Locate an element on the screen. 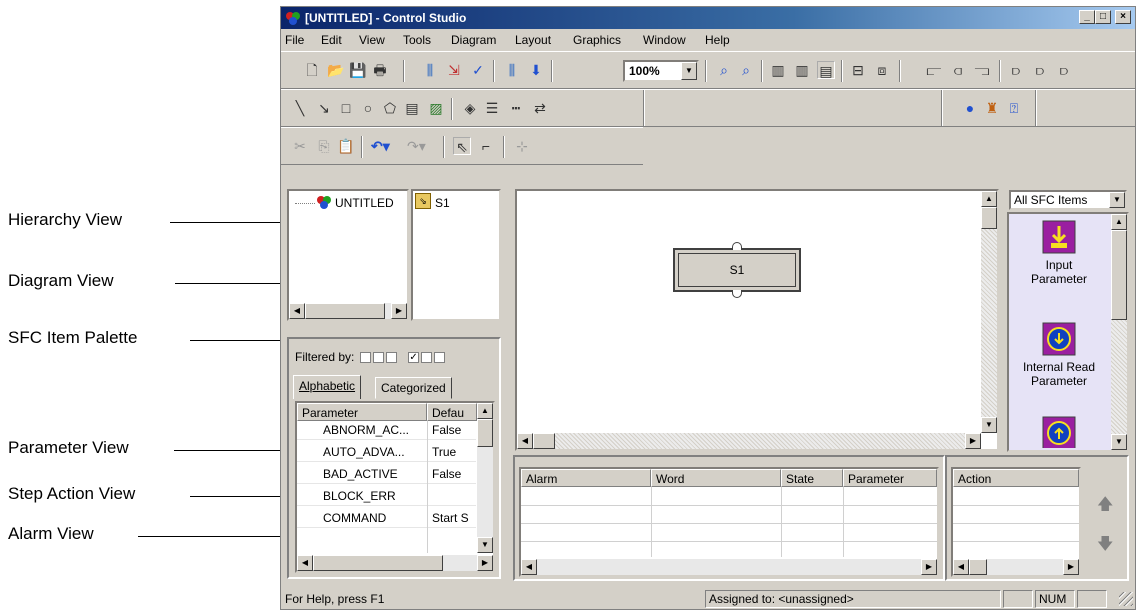  node-icon: ⊹ is located at coordinates (522, 146).